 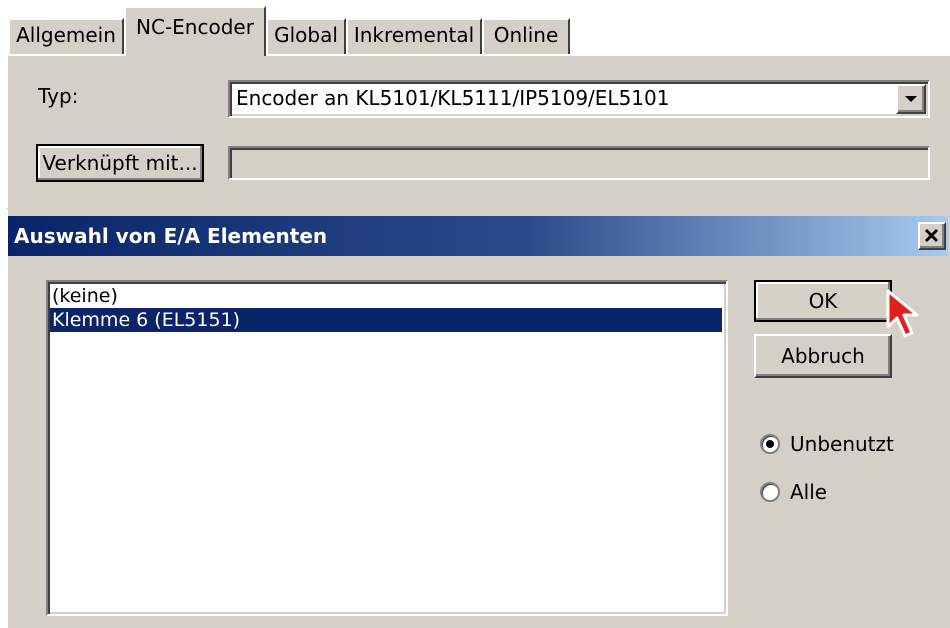 What do you see at coordinates (823, 301) in the screenshot?
I see `ok-button: OK` at bounding box center [823, 301].